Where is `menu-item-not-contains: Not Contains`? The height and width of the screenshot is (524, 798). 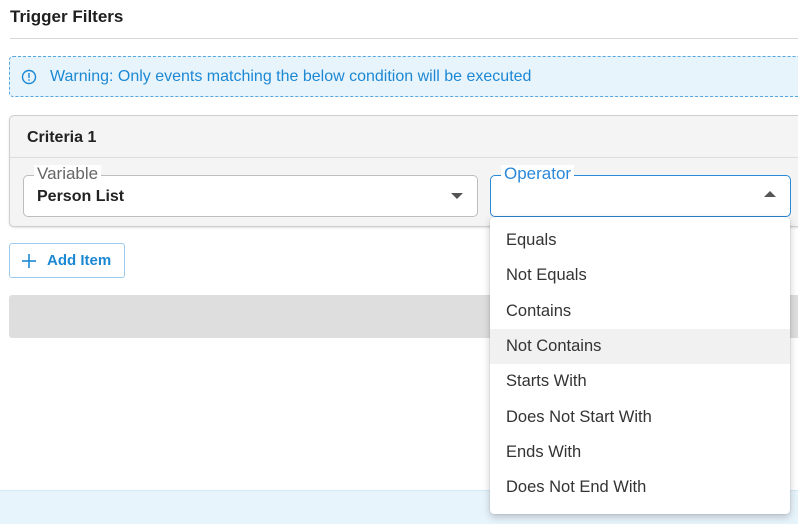
menu-item-not-contains: Not Contains is located at coordinates (640, 346).